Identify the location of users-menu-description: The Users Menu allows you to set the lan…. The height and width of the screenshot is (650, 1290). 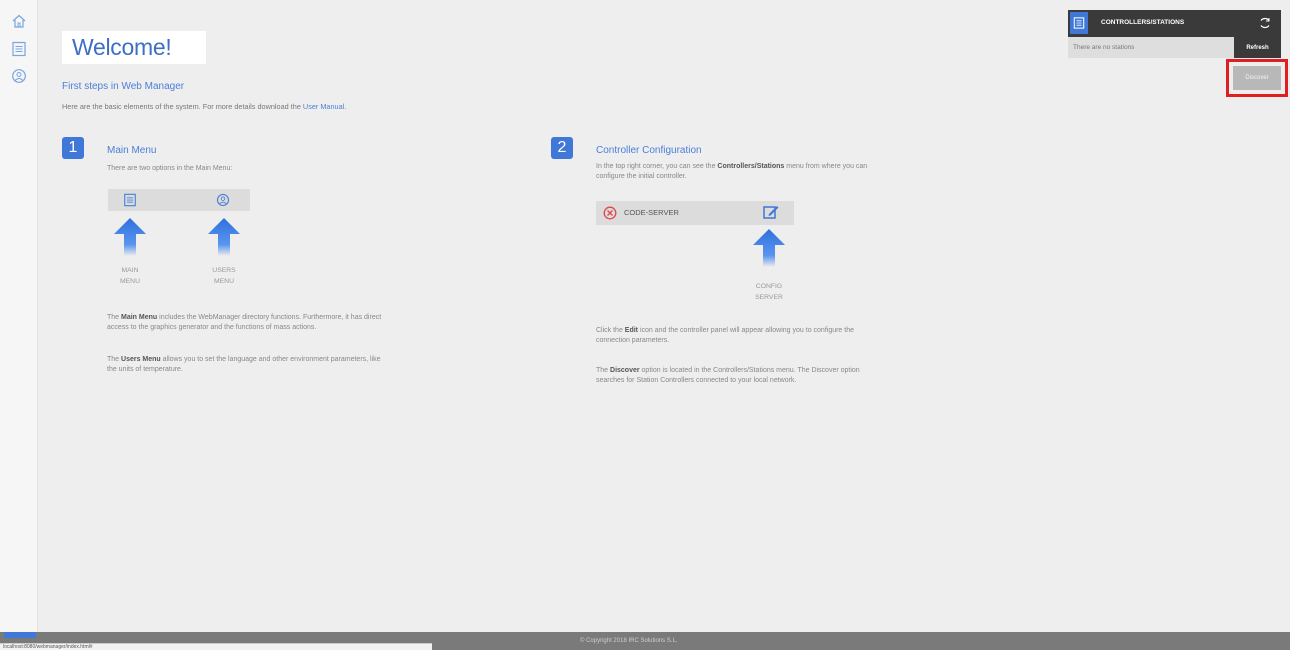
(244, 365).